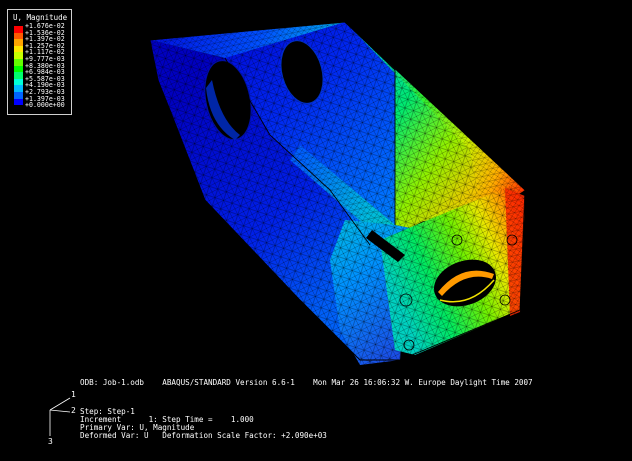 Image resolution: width=632 pixels, height=461 pixels. What do you see at coordinates (73, 394) in the screenshot?
I see `triad-axis-1-label: 1` at bounding box center [73, 394].